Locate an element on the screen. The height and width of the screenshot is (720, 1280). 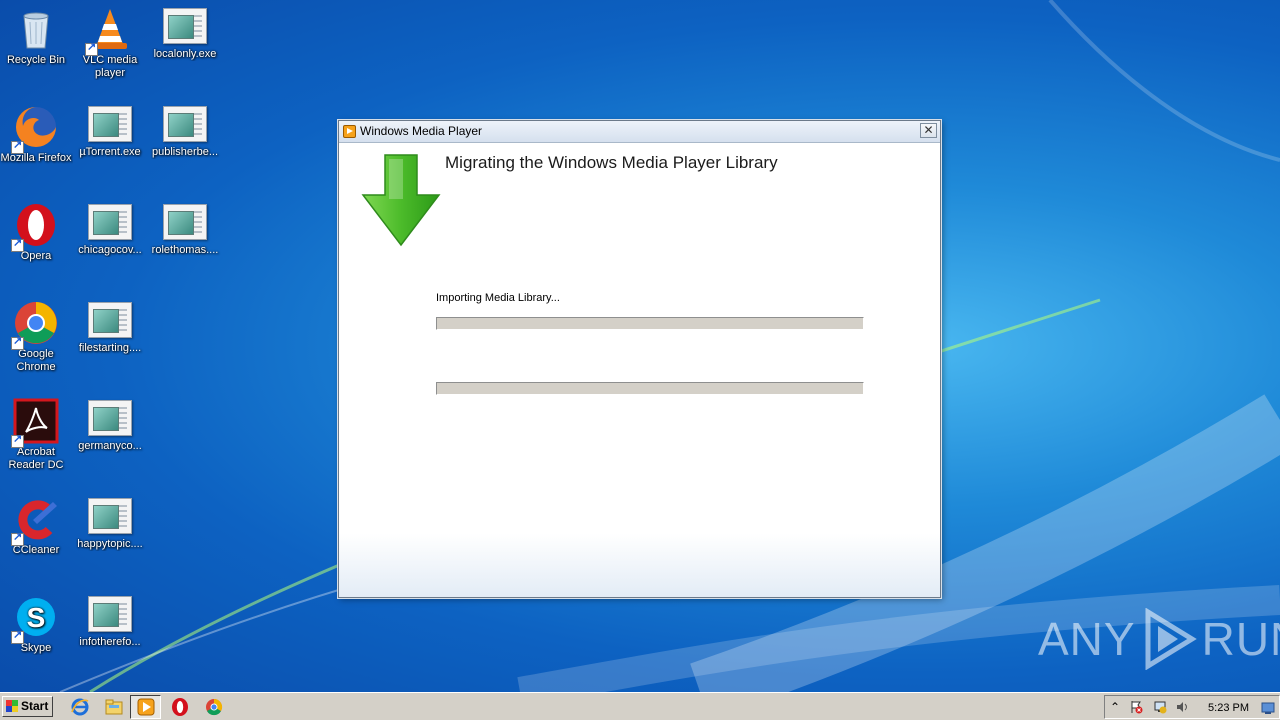
svg-text: S is located at coordinates (36, 617).